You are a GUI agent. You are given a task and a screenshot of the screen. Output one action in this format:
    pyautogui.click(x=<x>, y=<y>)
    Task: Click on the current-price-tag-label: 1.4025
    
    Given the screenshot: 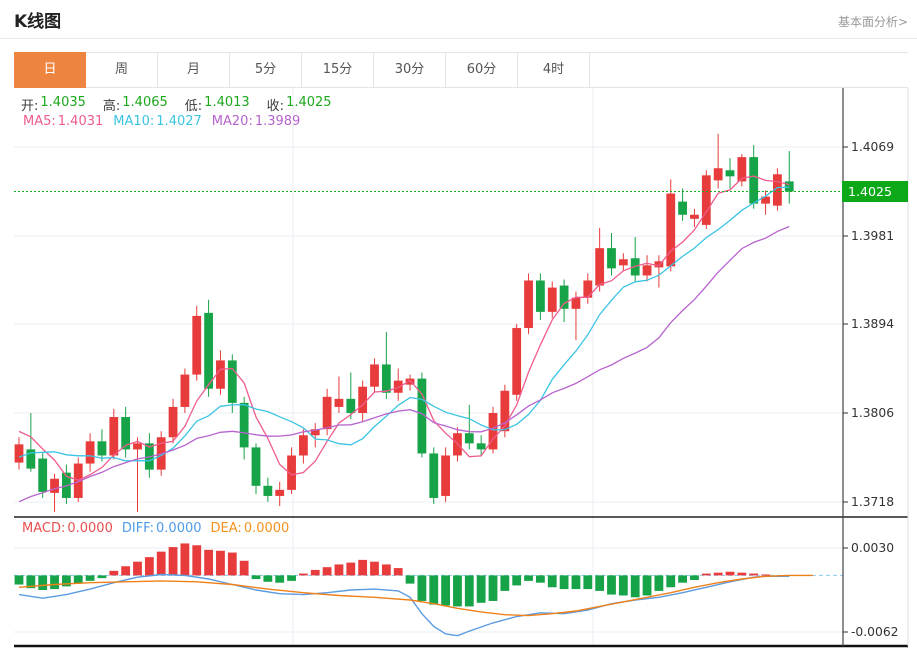 What is the action you would take?
    pyautogui.click(x=870, y=191)
    